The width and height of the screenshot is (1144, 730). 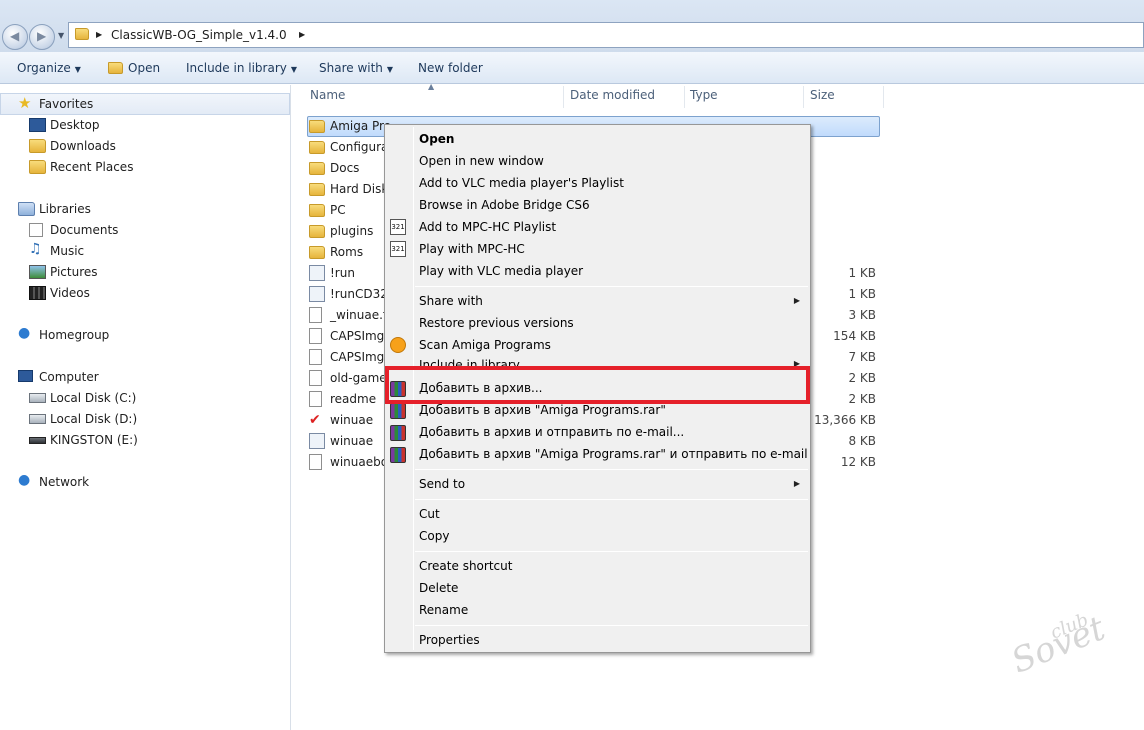 What do you see at coordinates (436, 139) in the screenshot?
I see `menu-item-open: Open` at bounding box center [436, 139].